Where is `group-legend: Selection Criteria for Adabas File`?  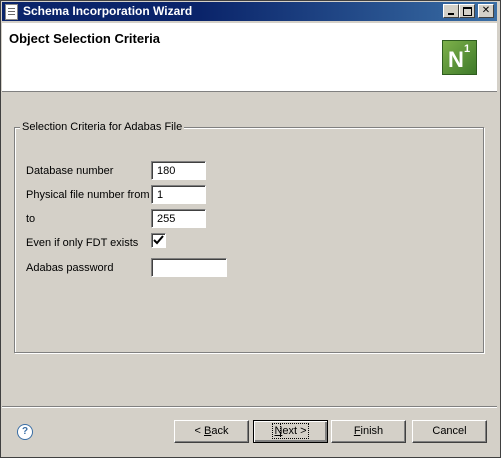
group-legend: Selection Criteria for Adabas File is located at coordinates (102, 127).